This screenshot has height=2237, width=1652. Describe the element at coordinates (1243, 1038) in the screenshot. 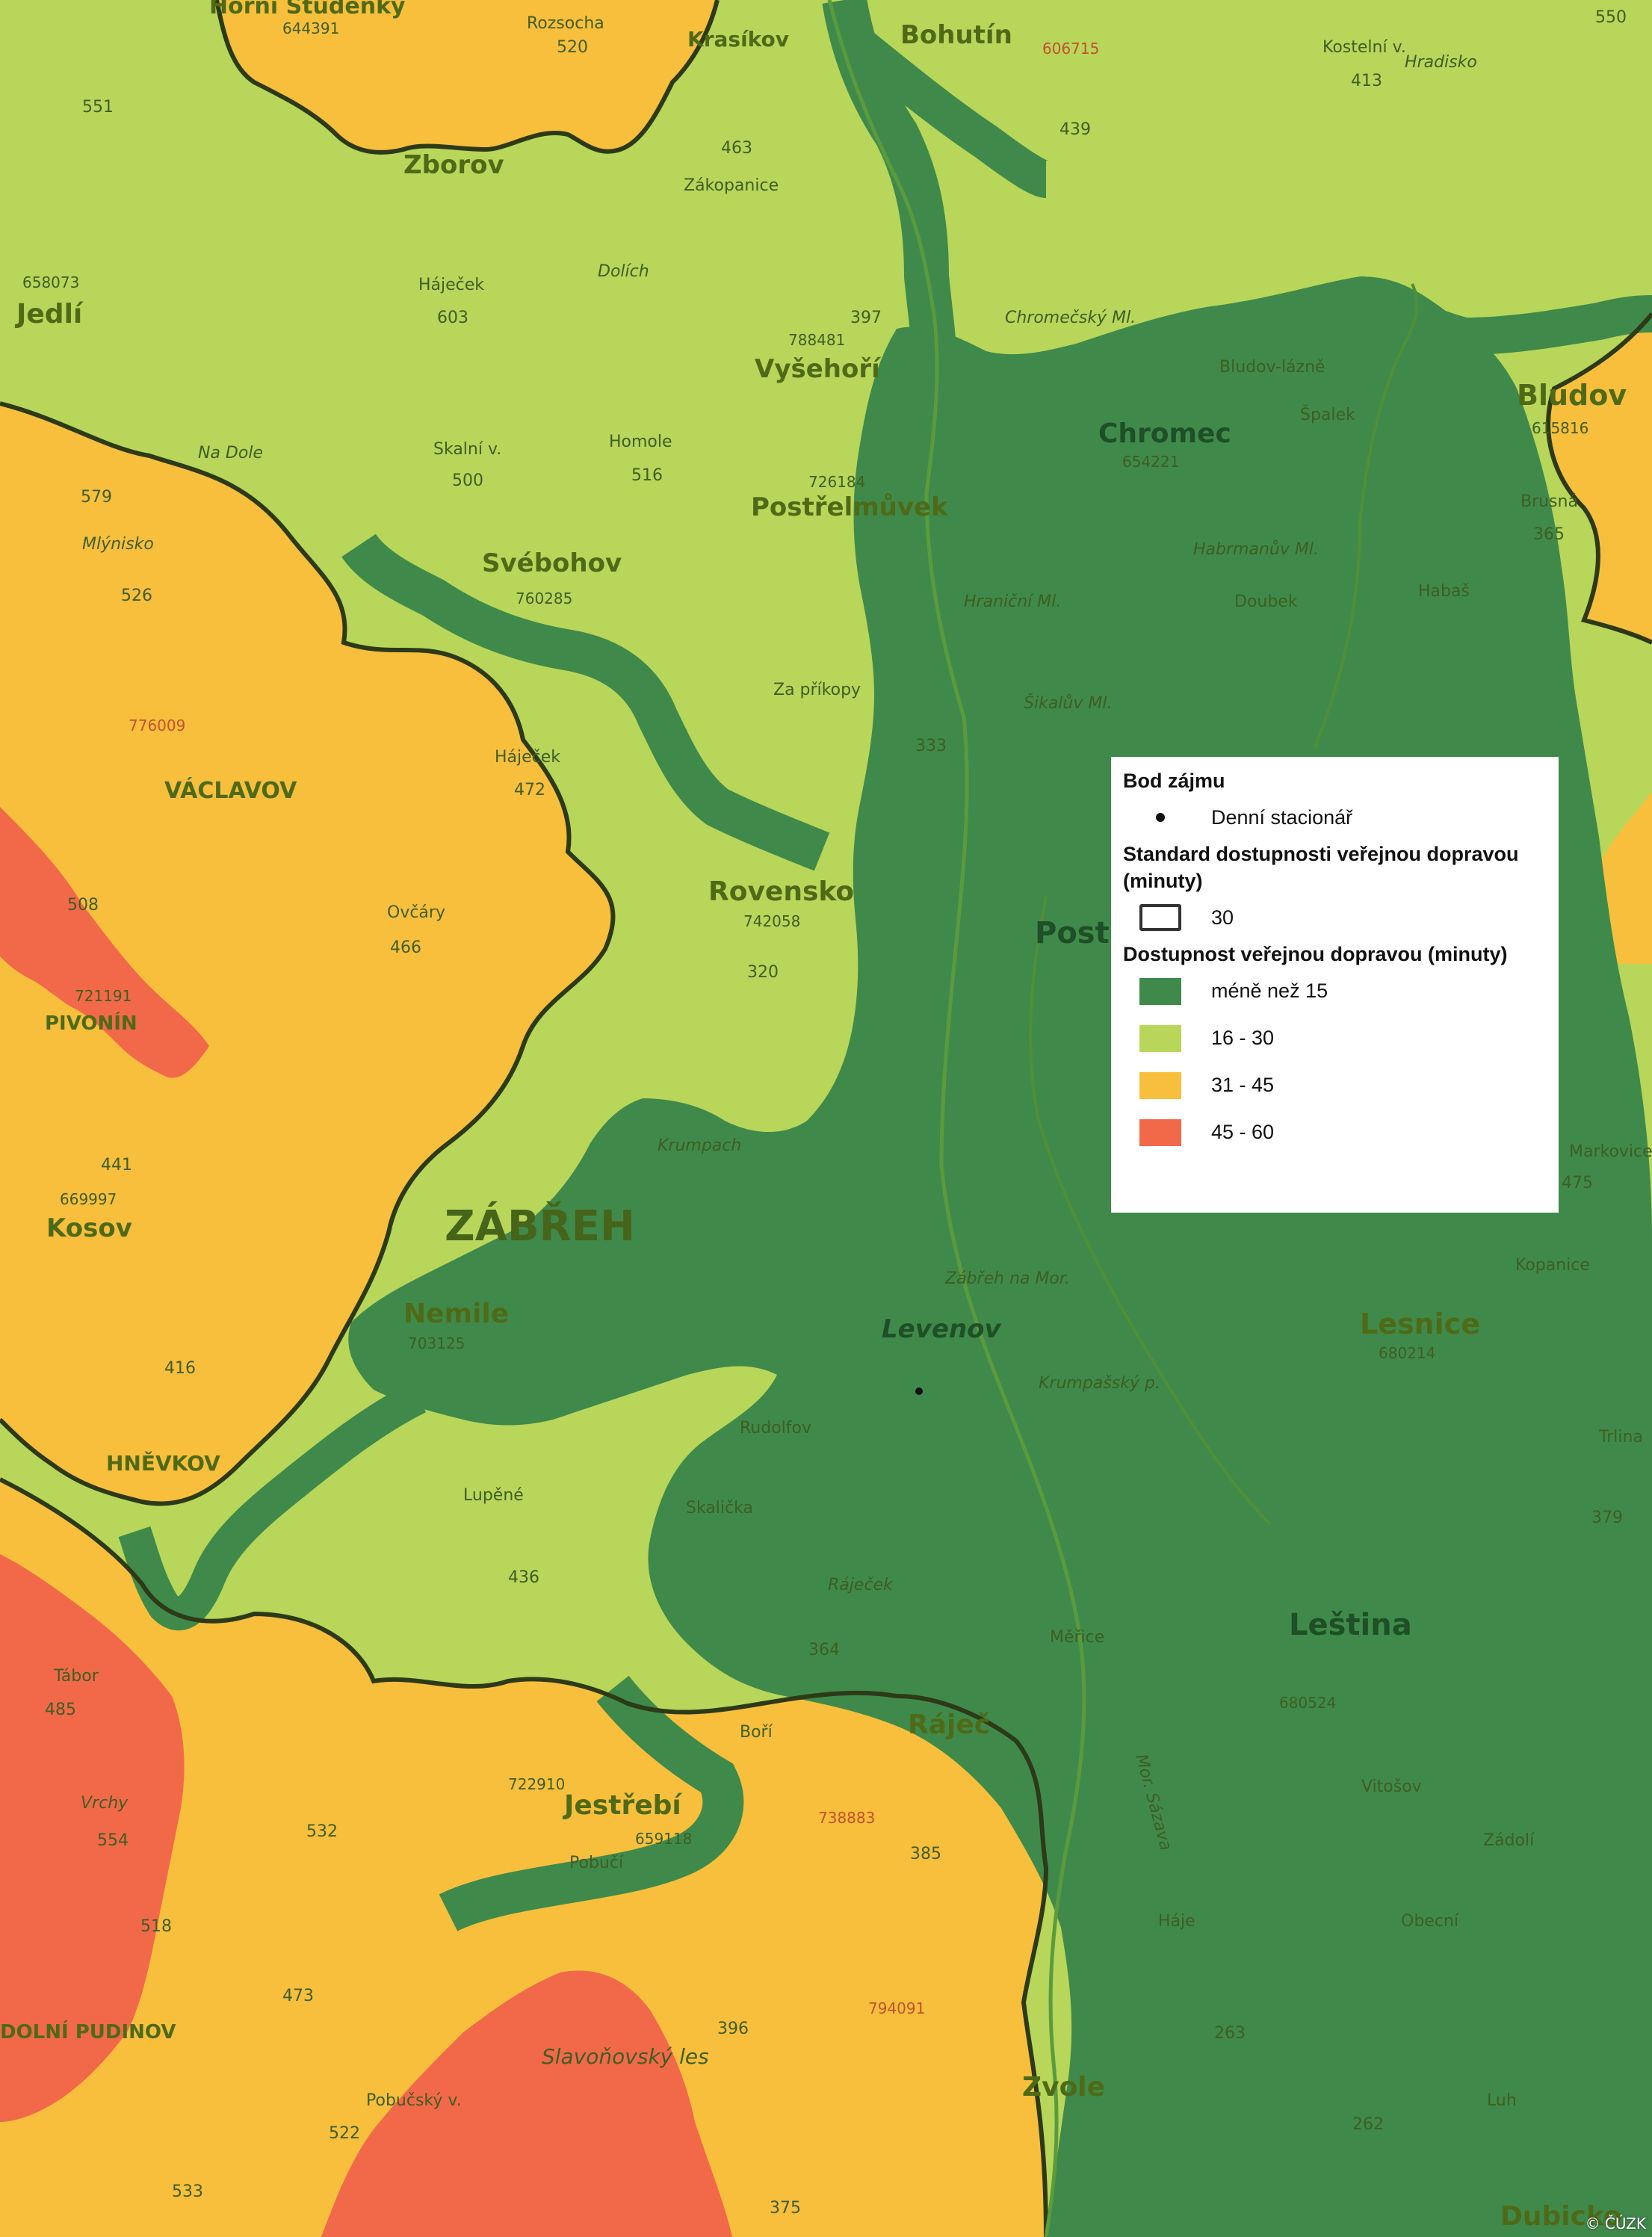

I see `legend-class-label: 16 - 30` at that location.